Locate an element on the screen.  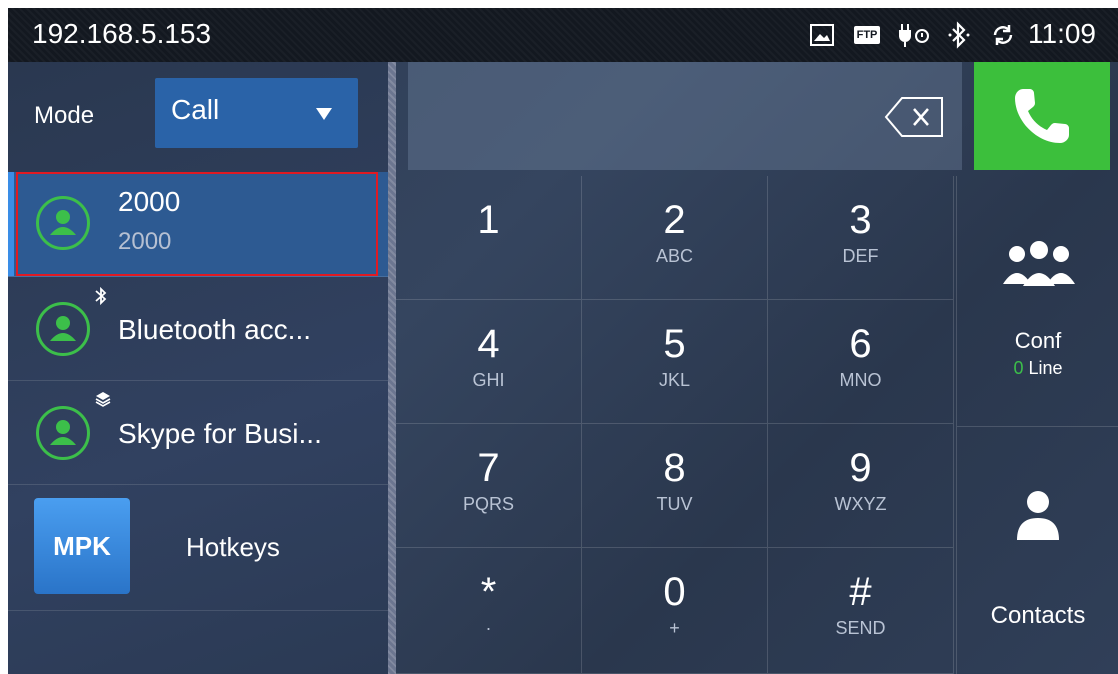
usb-icon is located at coordinates (914, 35).